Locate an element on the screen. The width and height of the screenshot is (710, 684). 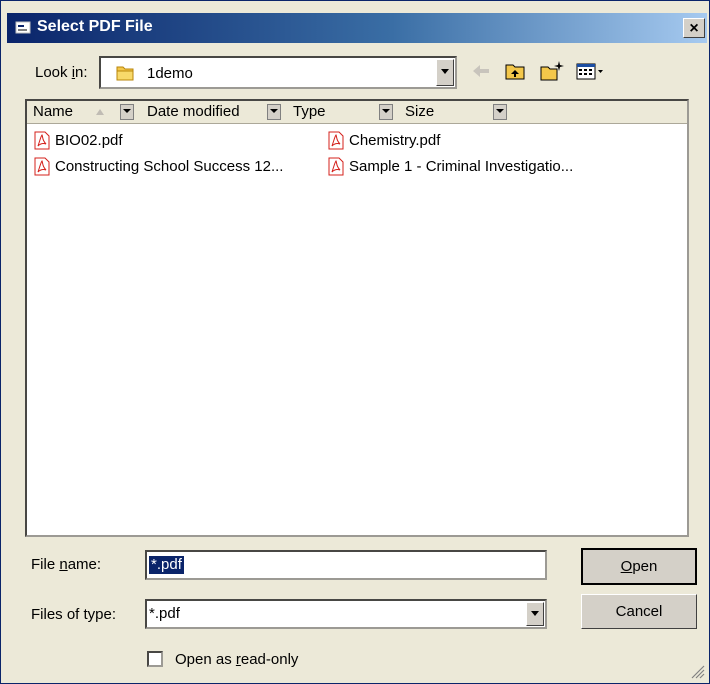
files-of-type-value: *.pdf is located at coordinates (164, 613).